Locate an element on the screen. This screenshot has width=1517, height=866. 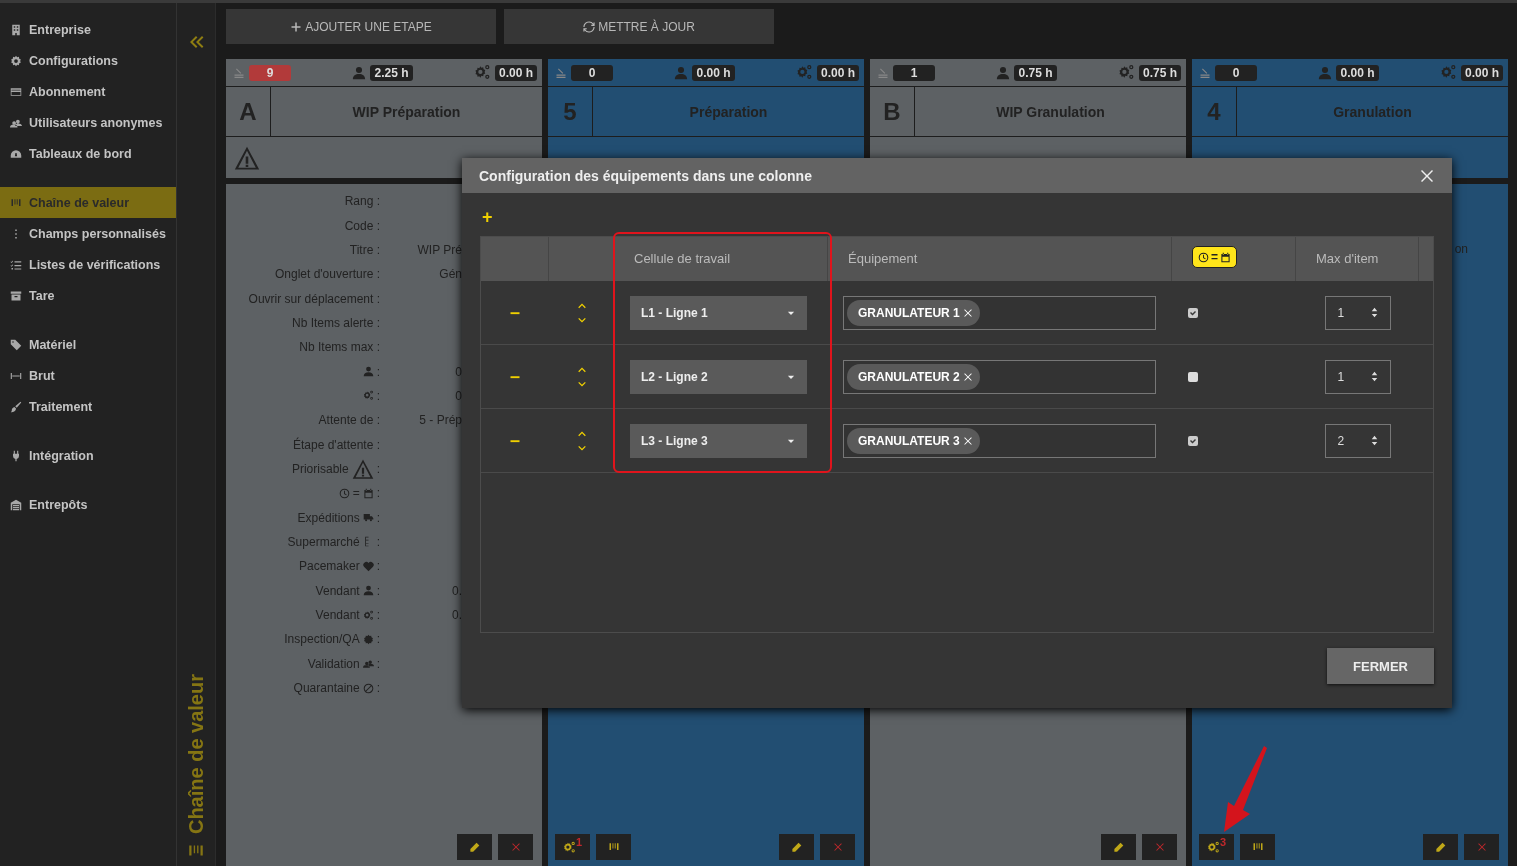
max-items-field: 2 is located at coordinates (1357, 440).